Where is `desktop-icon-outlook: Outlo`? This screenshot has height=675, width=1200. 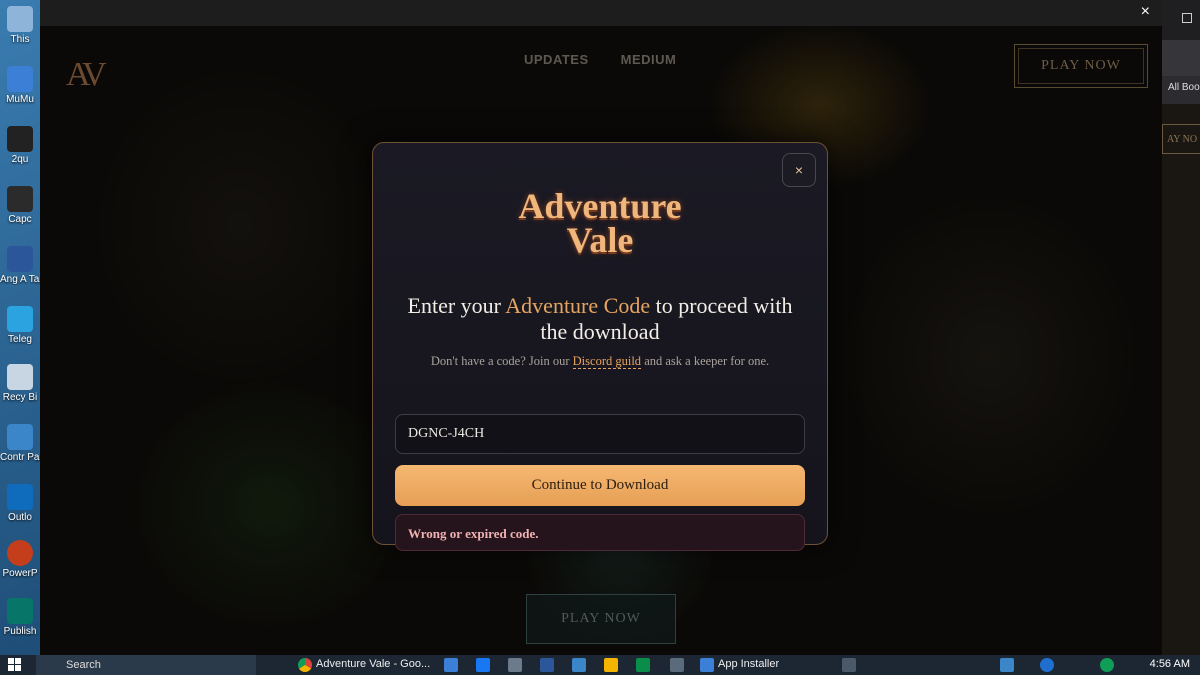 desktop-icon-outlook: Outlo is located at coordinates (20, 511).